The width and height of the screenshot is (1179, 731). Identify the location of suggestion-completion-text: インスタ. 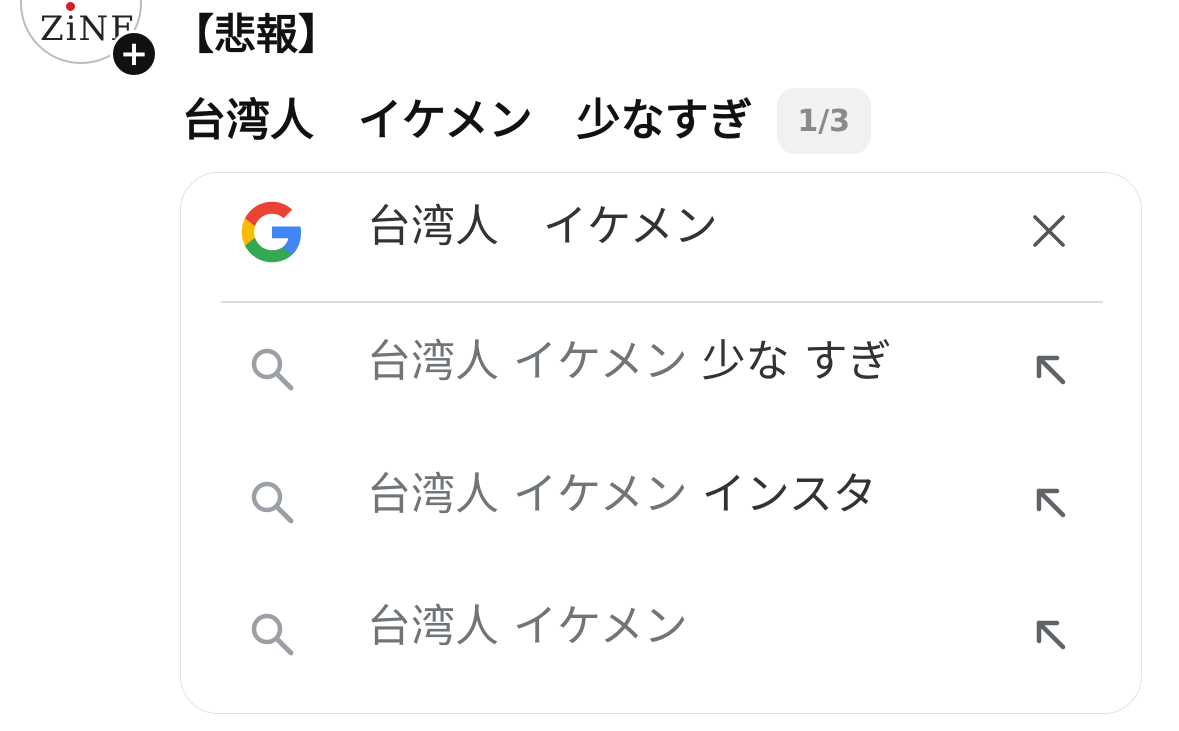
(782, 494).